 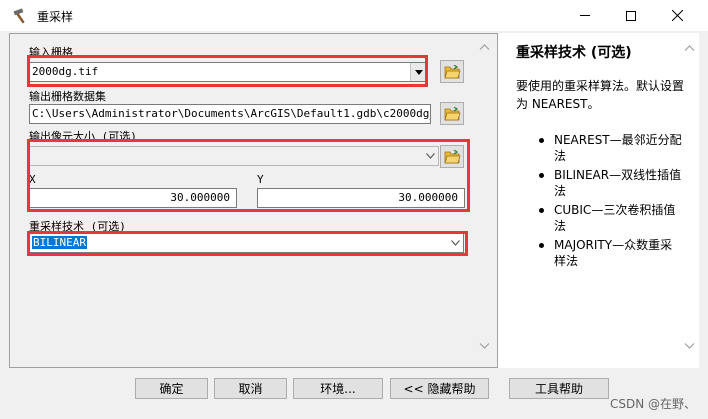 I want to click on input-raster-browse-button, so click(x=452, y=71).